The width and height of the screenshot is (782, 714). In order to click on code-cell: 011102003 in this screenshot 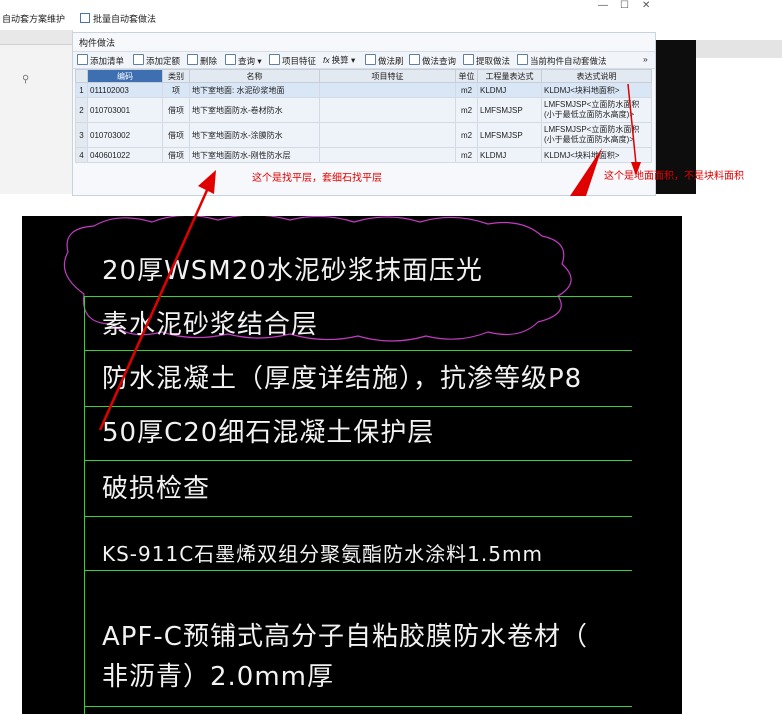, I will do `click(125, 90)`.